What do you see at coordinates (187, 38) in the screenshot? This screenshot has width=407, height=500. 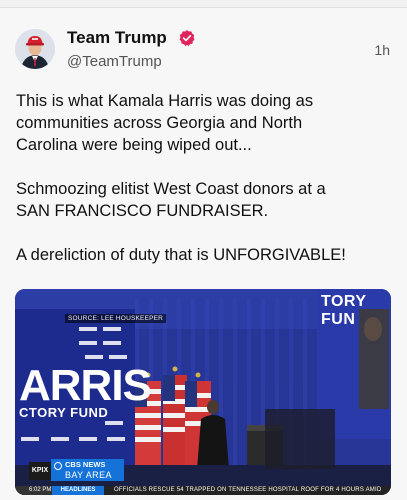 I see `verified-badge-icon` at bounding box center [187, 38].